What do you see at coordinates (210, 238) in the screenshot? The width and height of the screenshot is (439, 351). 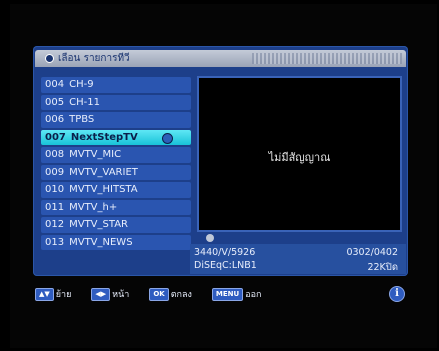 I see `scroll-indicator-icon` at bounding box center [210, 238].